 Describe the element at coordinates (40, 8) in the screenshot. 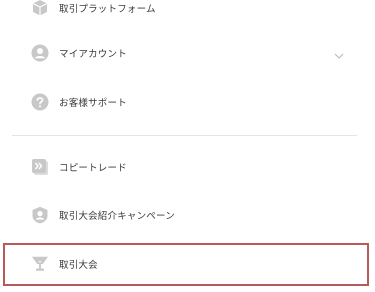

I see `box-icon` at that location.